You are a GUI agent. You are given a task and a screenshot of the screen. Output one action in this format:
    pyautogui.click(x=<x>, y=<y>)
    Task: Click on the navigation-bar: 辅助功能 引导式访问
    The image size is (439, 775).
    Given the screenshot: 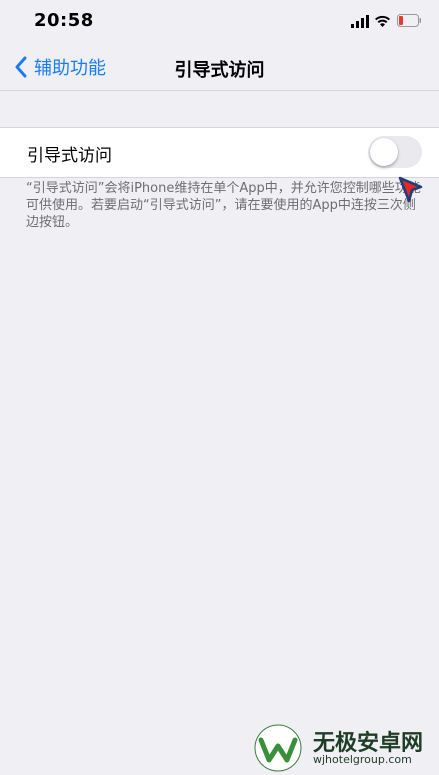 What is the action you would take?
    pyautogui.click(x=219, y=67)
    